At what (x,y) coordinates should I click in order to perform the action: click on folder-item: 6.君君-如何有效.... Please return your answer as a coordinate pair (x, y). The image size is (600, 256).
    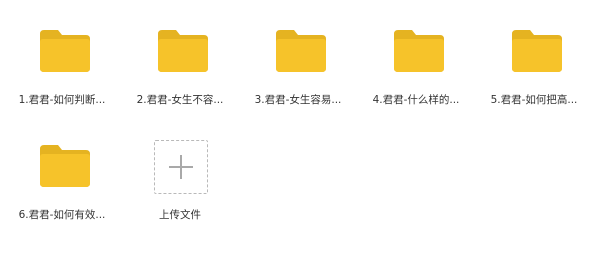
    Looking at the image, I should click on (62, 168).